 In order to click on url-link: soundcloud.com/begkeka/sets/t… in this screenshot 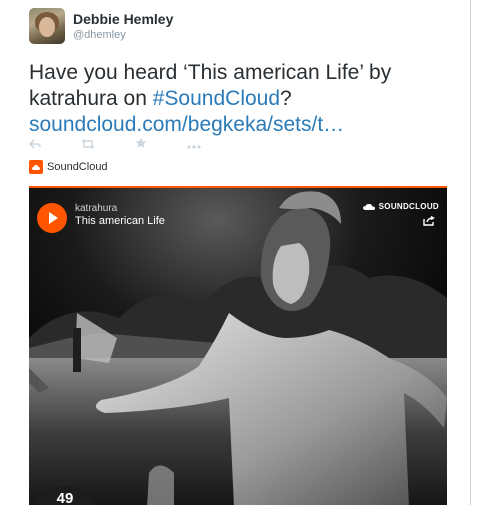, I will do `click(186, 124)`.